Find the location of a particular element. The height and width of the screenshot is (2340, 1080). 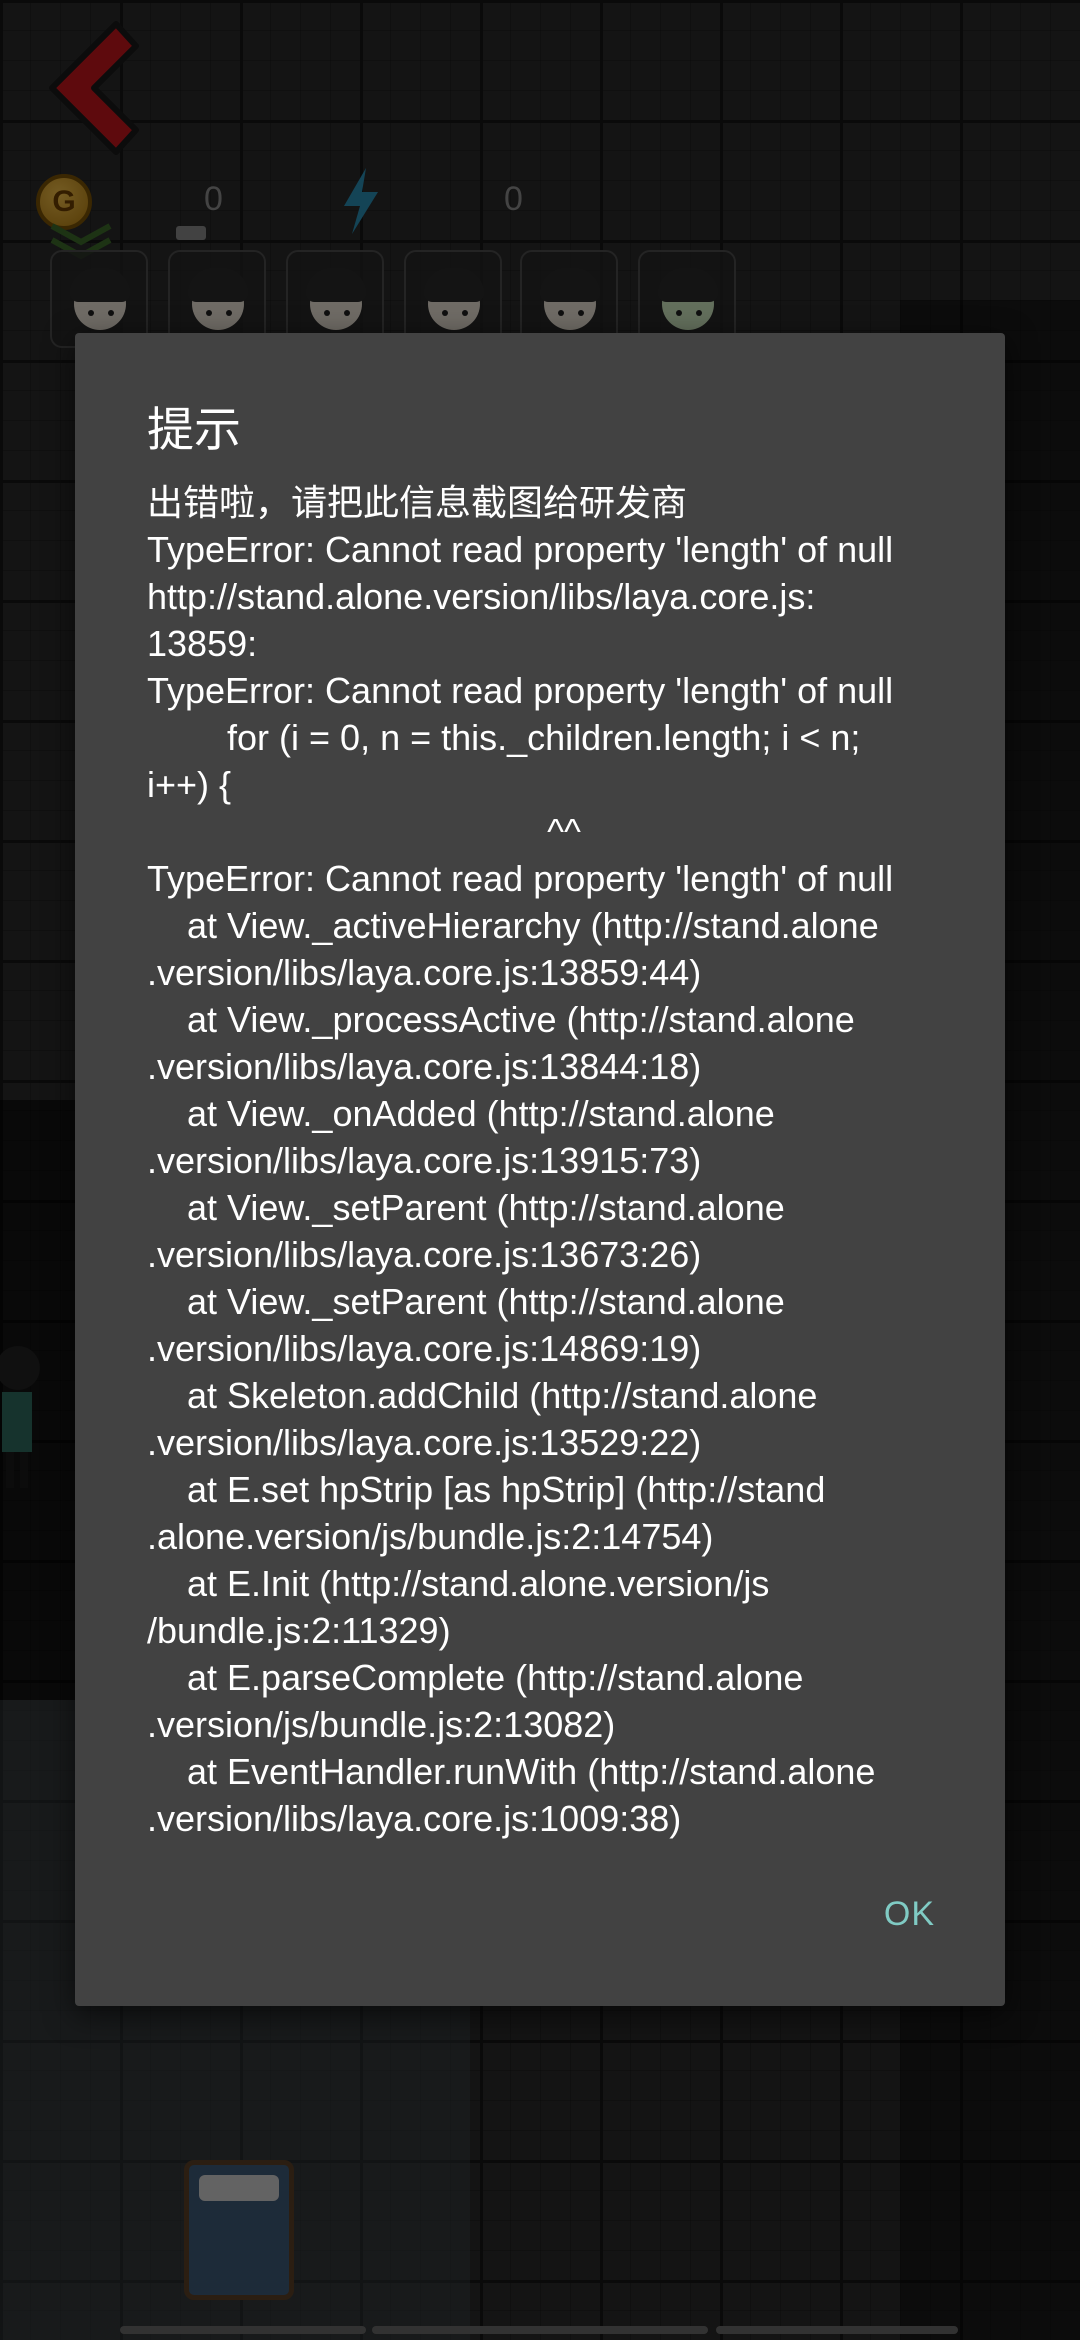

error-message-line: i++) { is located at coordinates (189, 784).